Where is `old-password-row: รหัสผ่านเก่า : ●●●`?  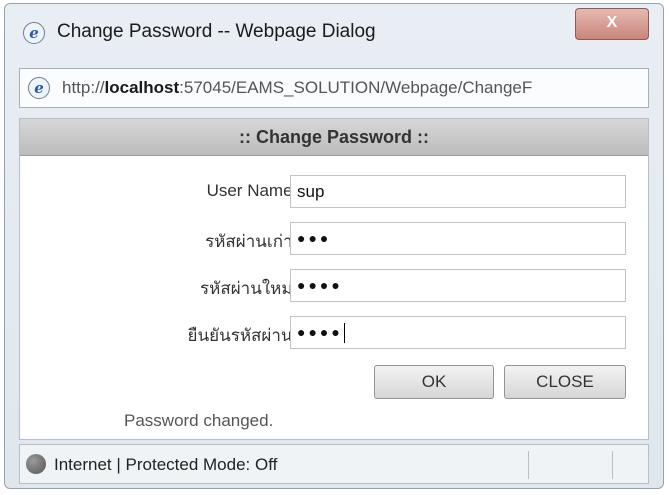
old-password-row: รหัสผ่านเก่า : ●●● is located at coordinates (334, 239).